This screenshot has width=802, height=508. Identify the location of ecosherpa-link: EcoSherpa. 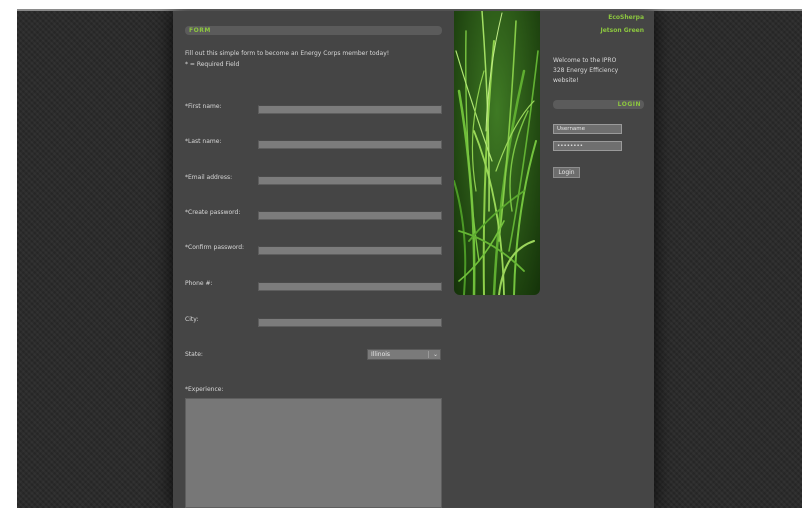
(626, 18).